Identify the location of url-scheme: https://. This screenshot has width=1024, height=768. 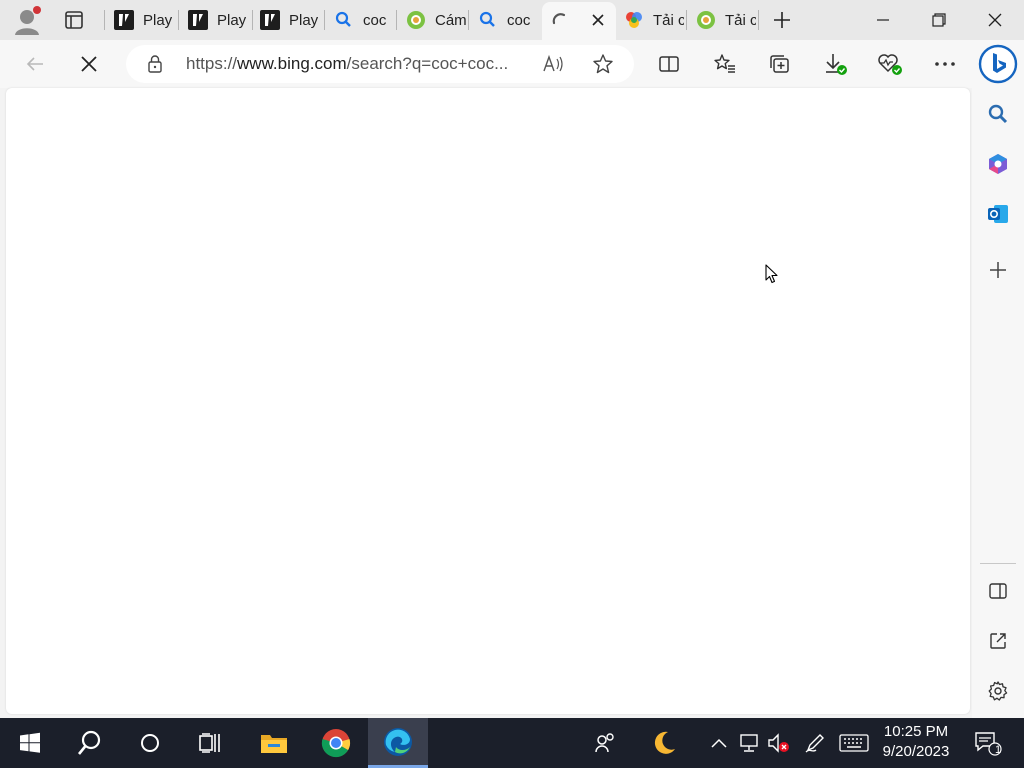
(212, 63).